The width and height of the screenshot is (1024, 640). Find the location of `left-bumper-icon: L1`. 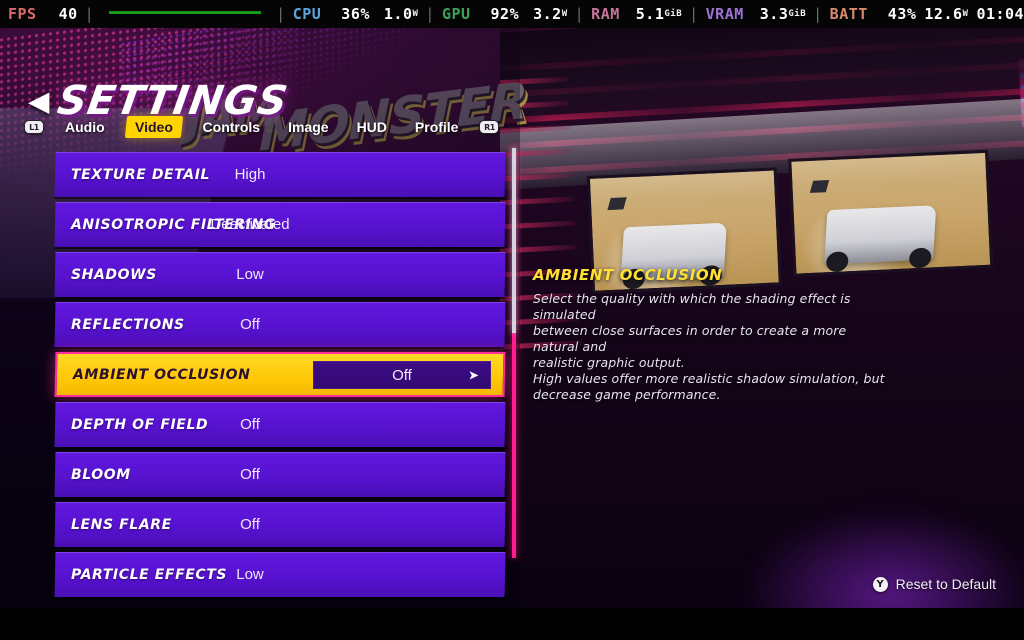

left-bumper-icon: L1 is located at coordinates (34, 127).